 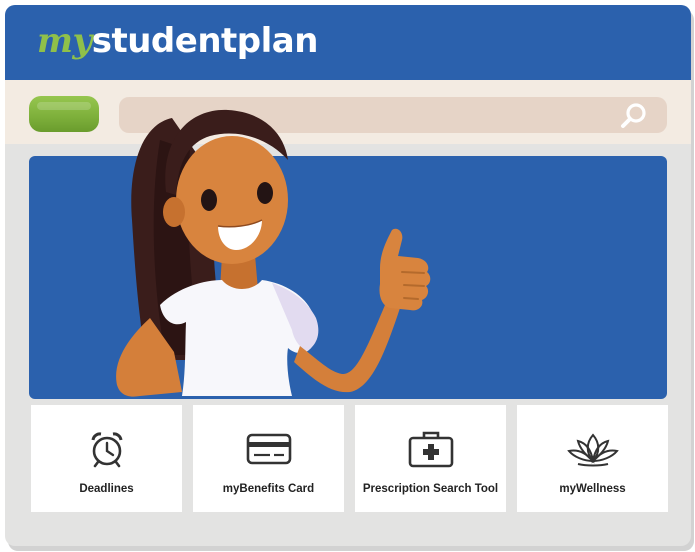 I want to click on search-bar, so click(x=393, y=115).